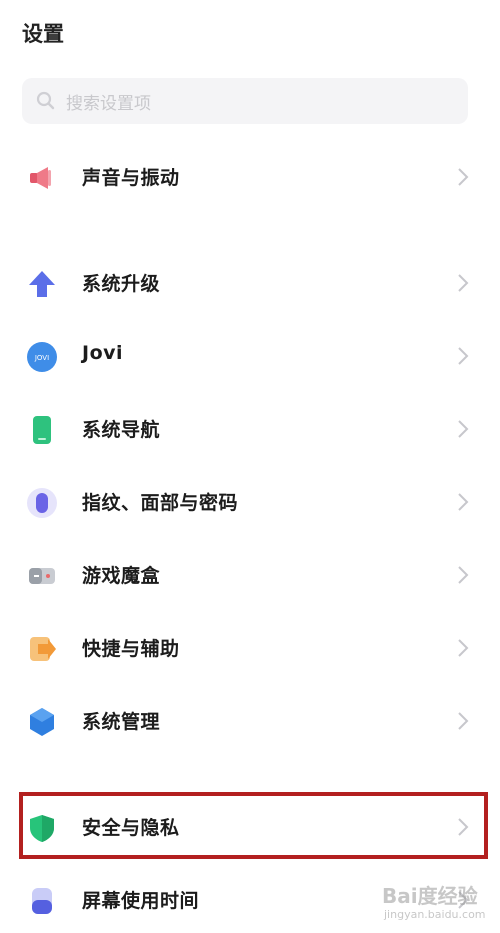  What do you see at coordinates (42, 503) in the screenshot?
I see `fingerprint-icon` at bounding box center [42, 503].